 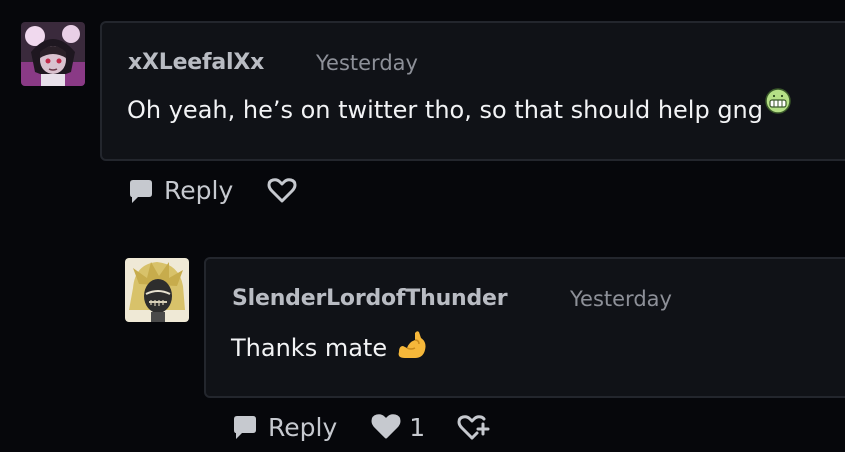 What do you see at coordinates (412, 348) in the screenshot?
I see `pinching-hand-emoji` at bounding box center [412, 348].